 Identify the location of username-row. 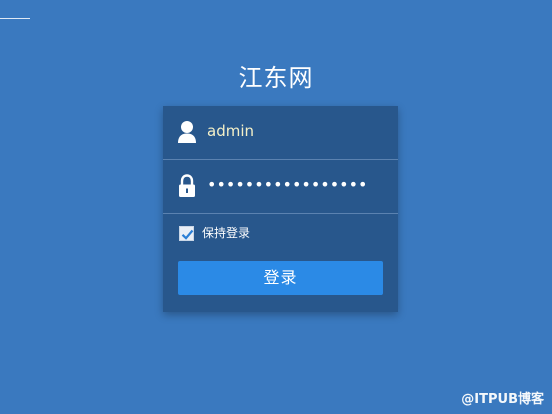
(280, 132).